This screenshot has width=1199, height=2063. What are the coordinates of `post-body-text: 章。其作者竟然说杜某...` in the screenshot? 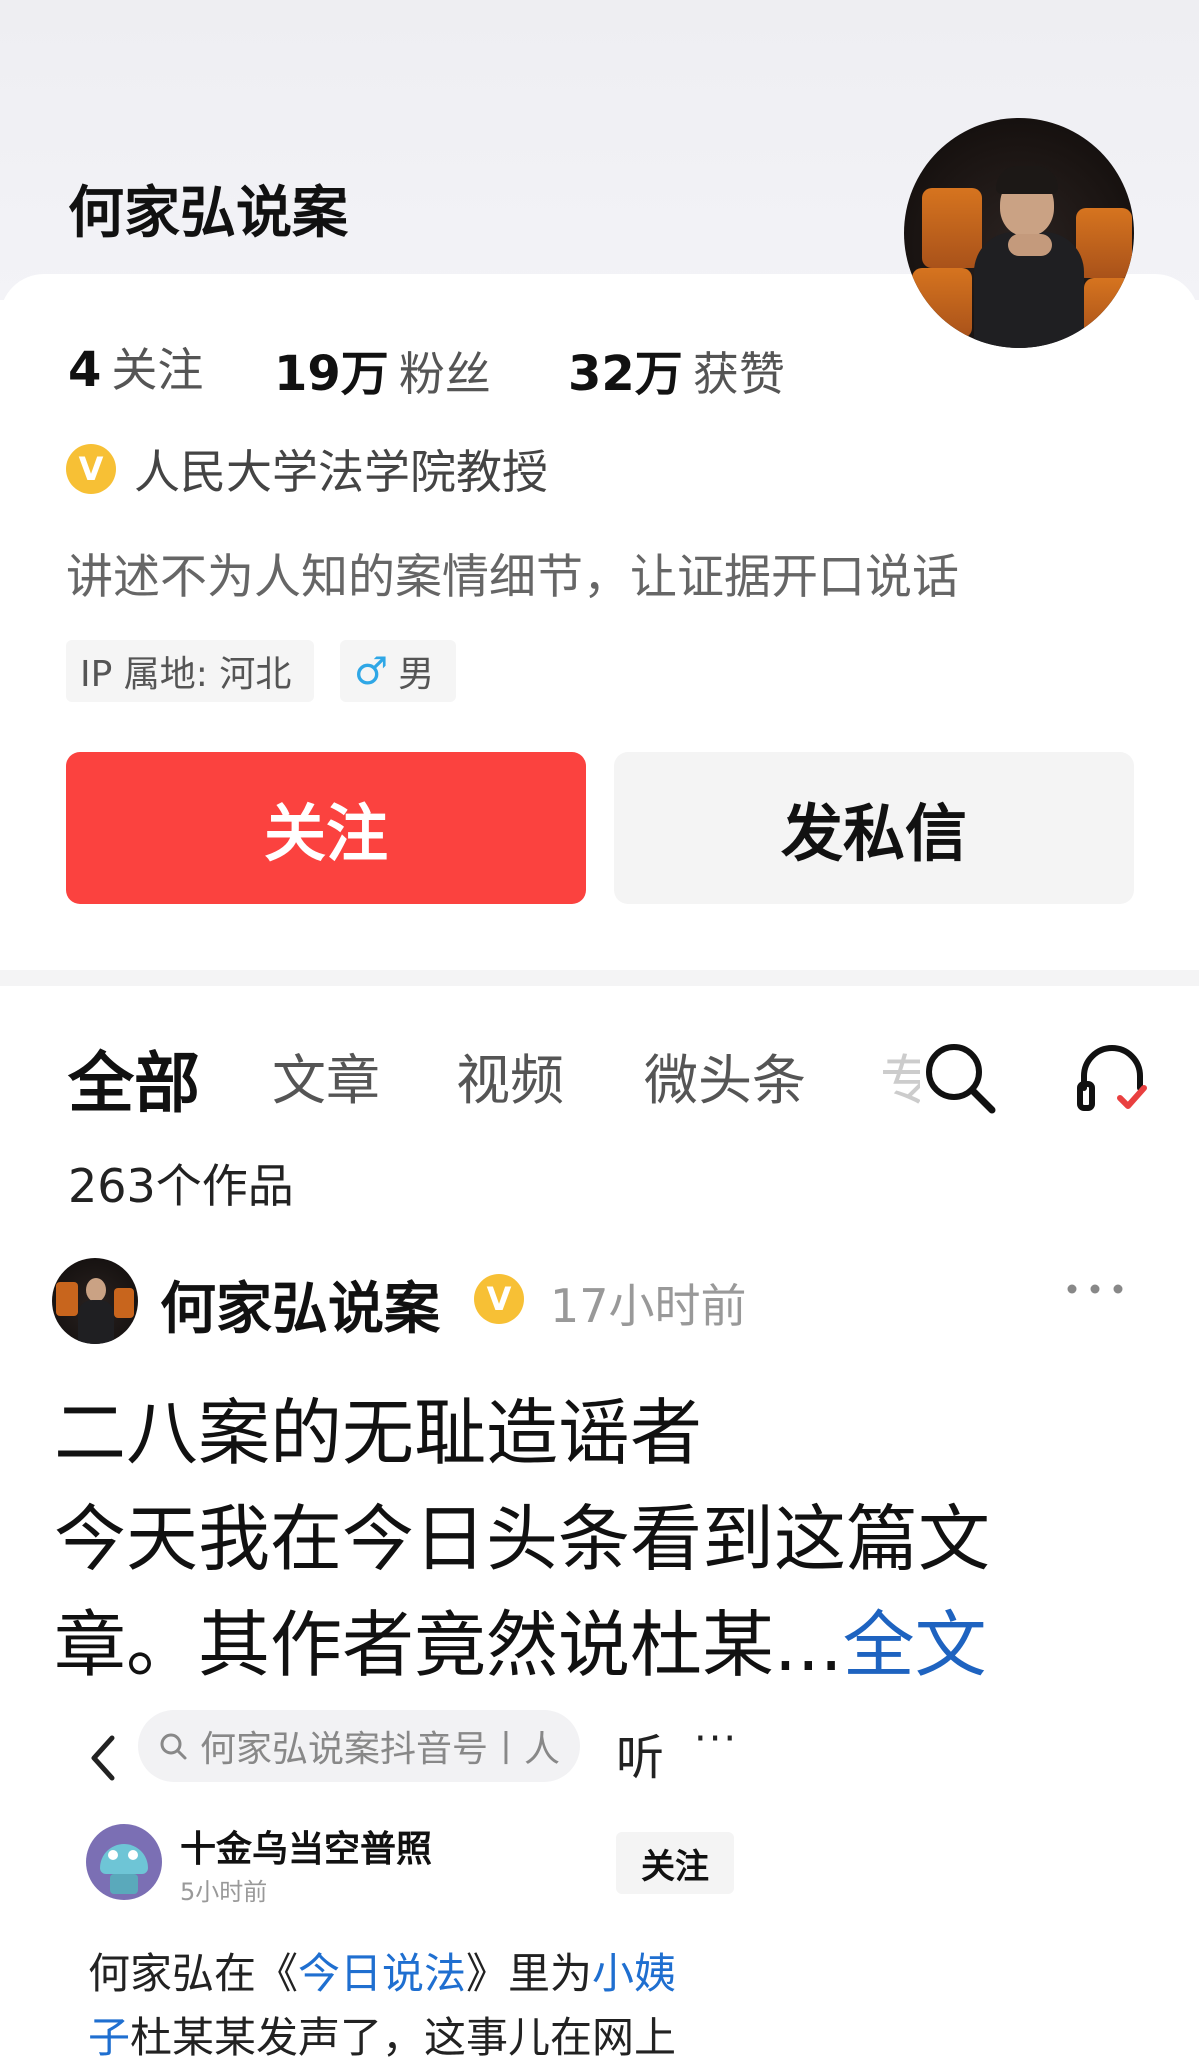 It's located at (448, 1645).